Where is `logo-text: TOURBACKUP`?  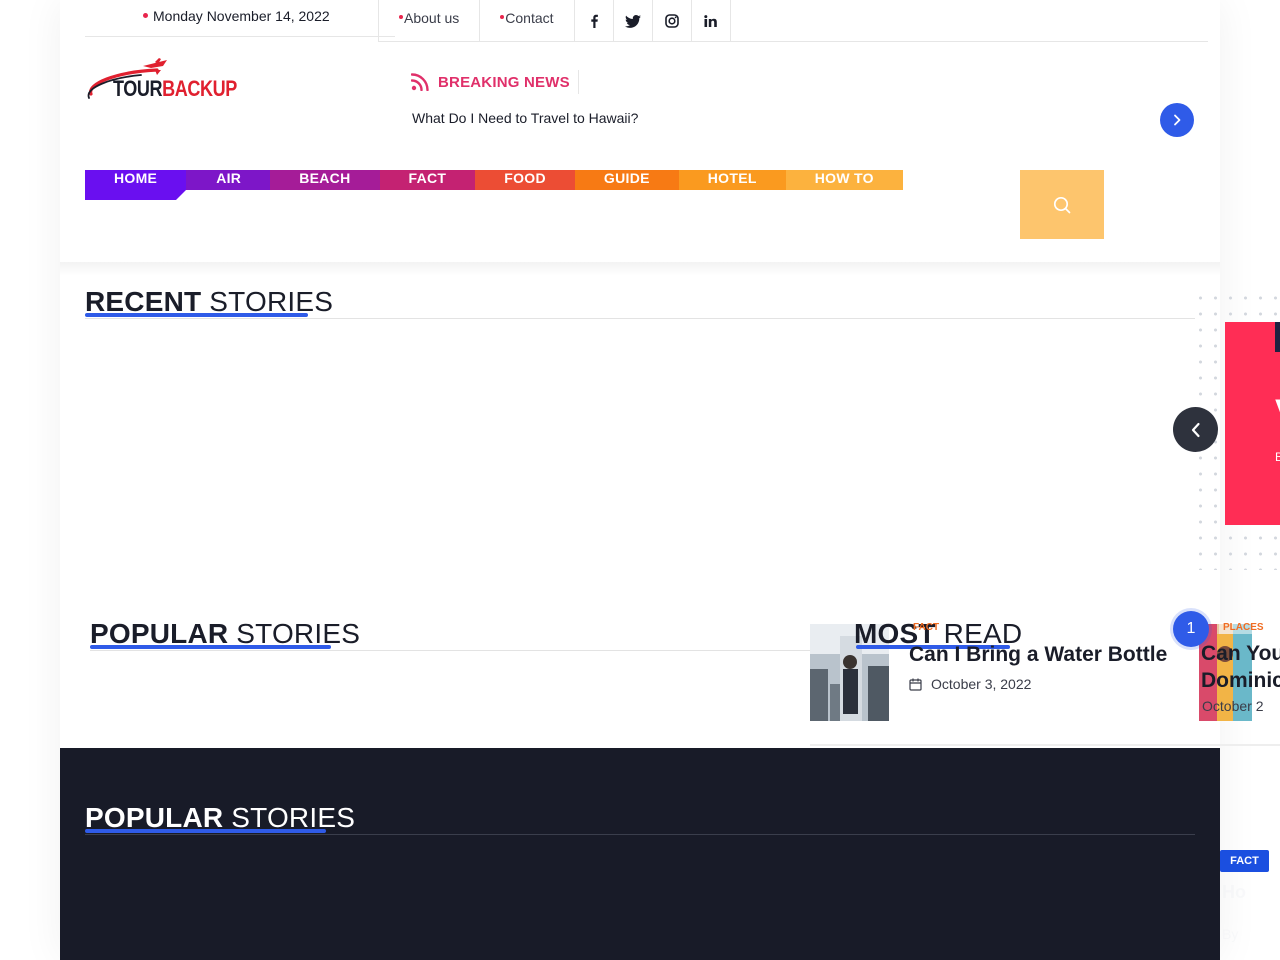
logo-text: TOURBACKUP is located at coordinates (175, 89).